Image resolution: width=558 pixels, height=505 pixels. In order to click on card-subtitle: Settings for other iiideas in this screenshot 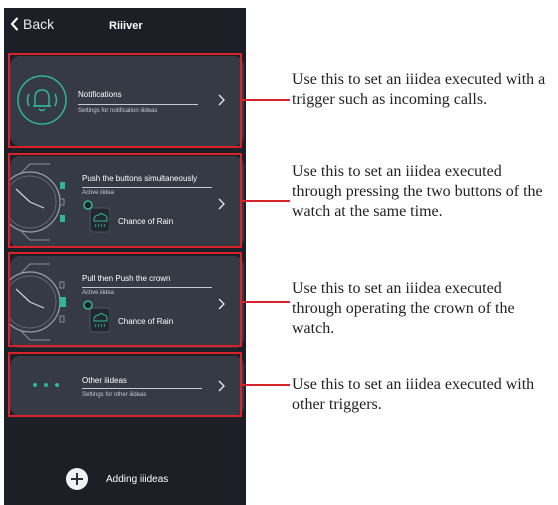, I will do `click(114, 395)`.